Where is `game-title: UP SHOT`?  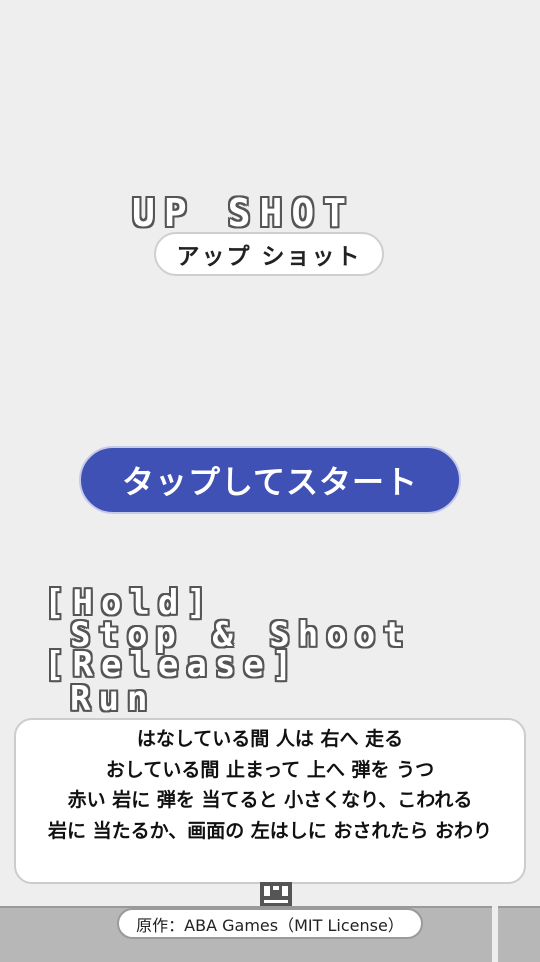
game-title: UP SHOT is located at coordinates (244, 213).